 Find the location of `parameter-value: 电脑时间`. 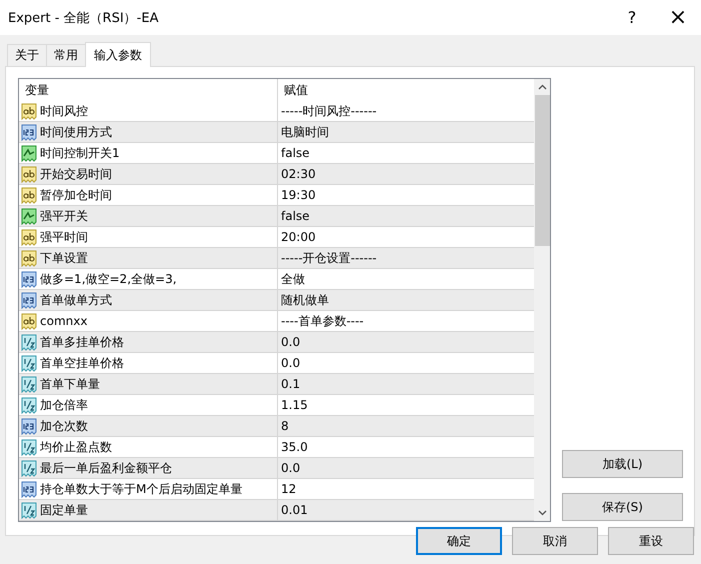

parameter-value: 电脑时间 is located at coordinates (406, 132).